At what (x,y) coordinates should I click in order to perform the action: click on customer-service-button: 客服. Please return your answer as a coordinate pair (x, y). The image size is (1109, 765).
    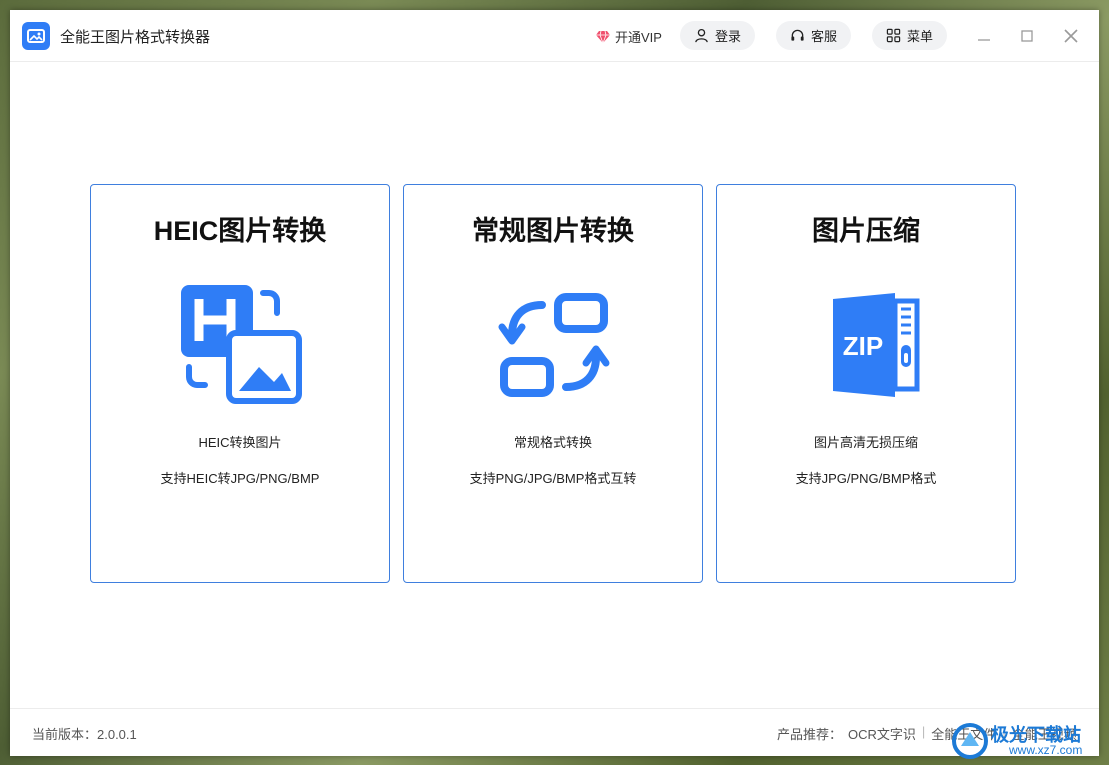
    Looking at the image, I should click on (814, 35).